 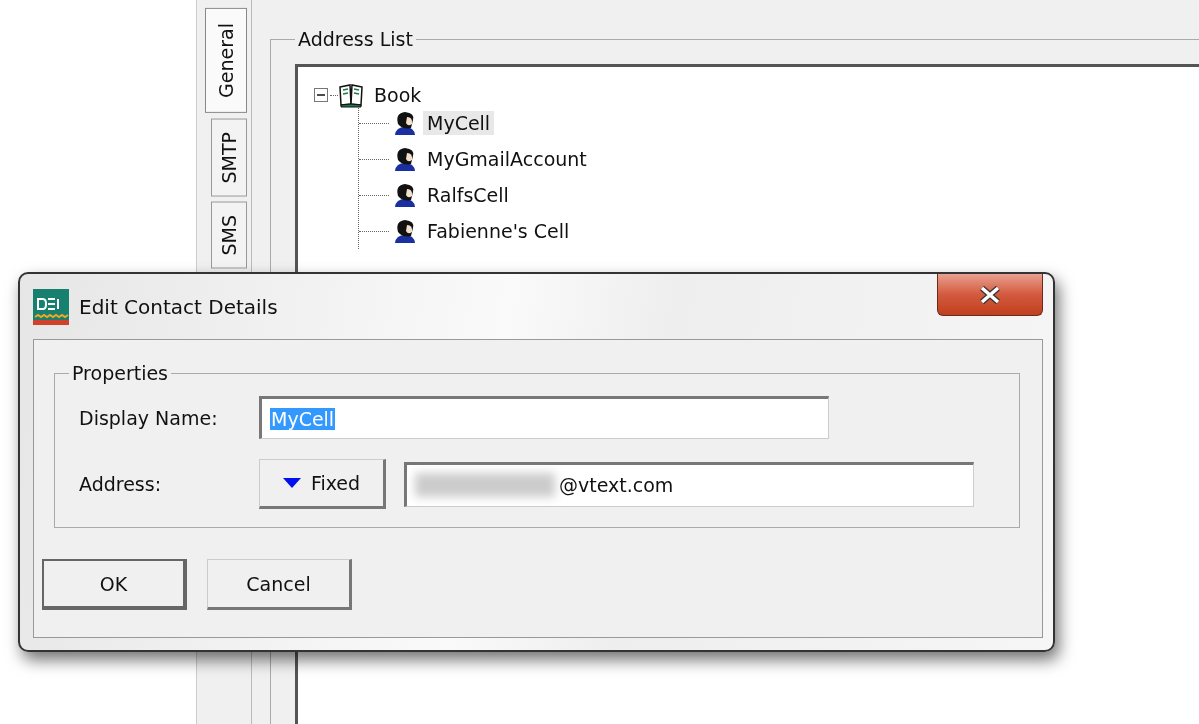 What do you see at coordinates (321, 95) in the screenshot?
I see `collapse-icon` at bounding box center [321, 95].